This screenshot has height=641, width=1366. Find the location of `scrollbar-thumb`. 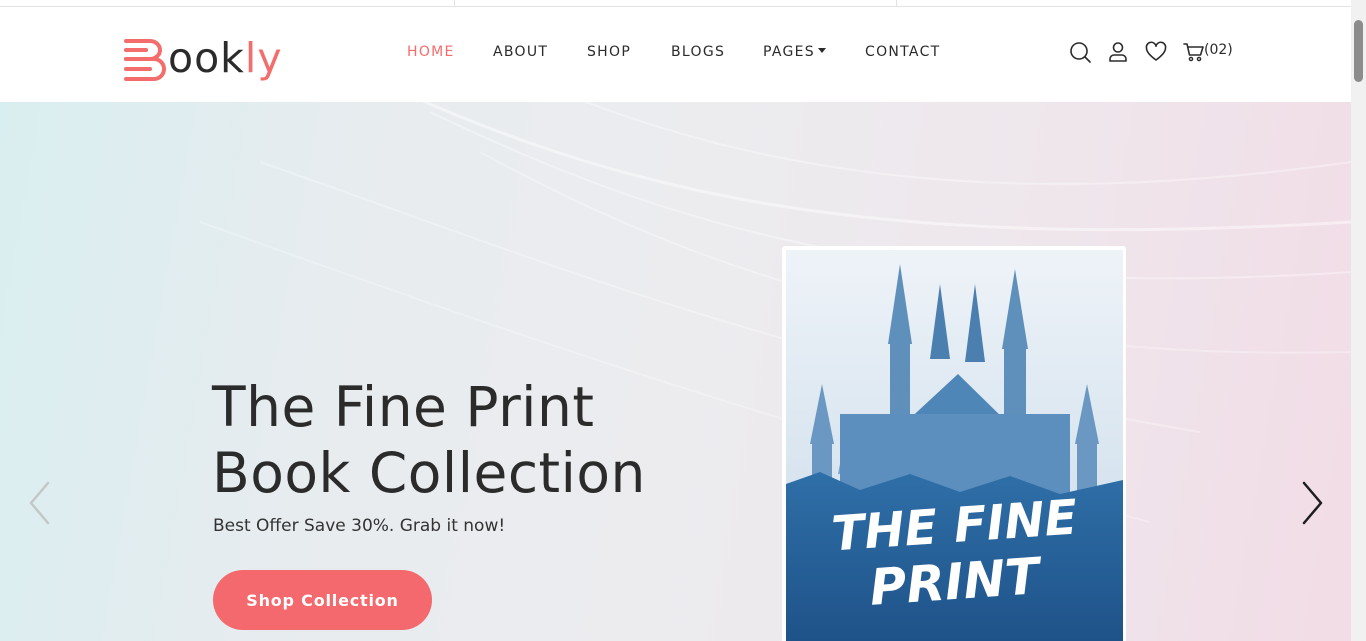

scrollbar-thumb is located at coordinates (1358, 51).